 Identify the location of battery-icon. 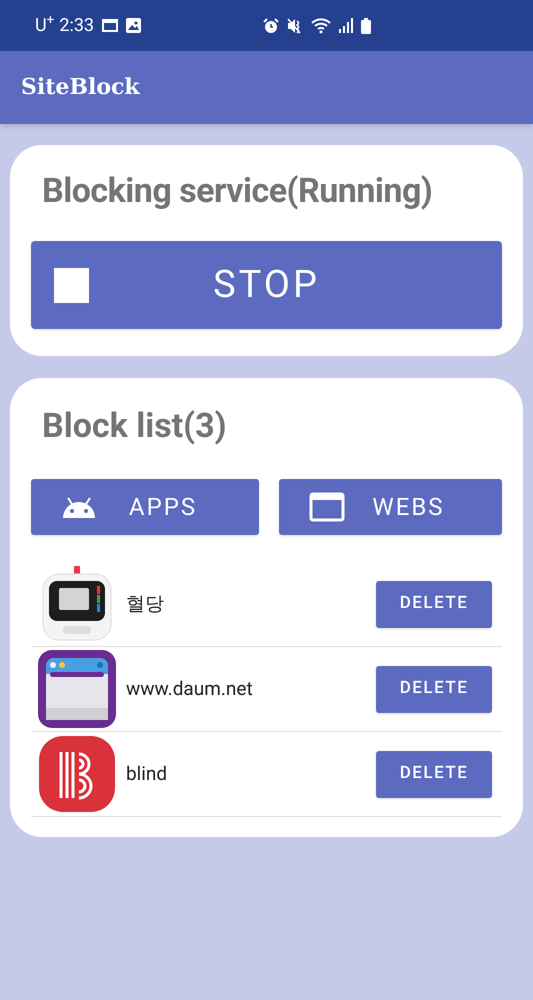
(366, 26).